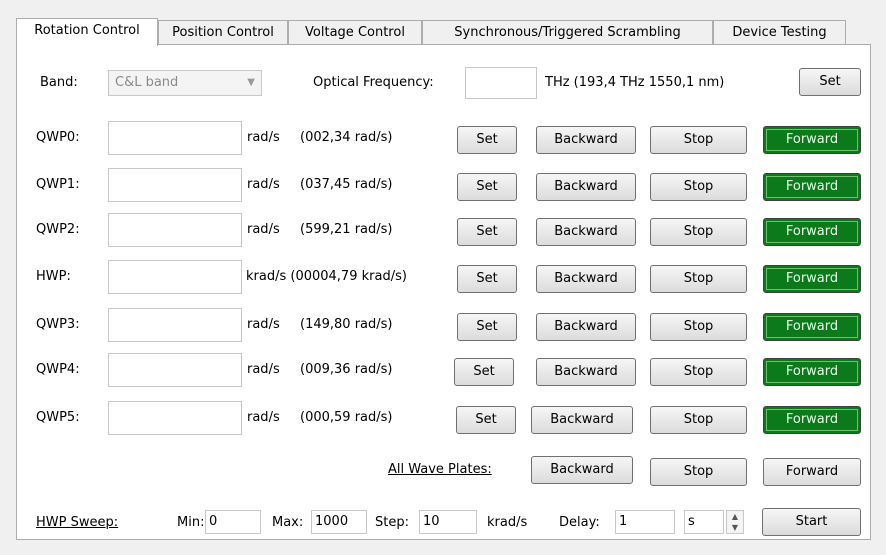  Describe the element at coordinates (58, 229) in the screenshot. I see `qwp2-label: QWP2:` at that location.